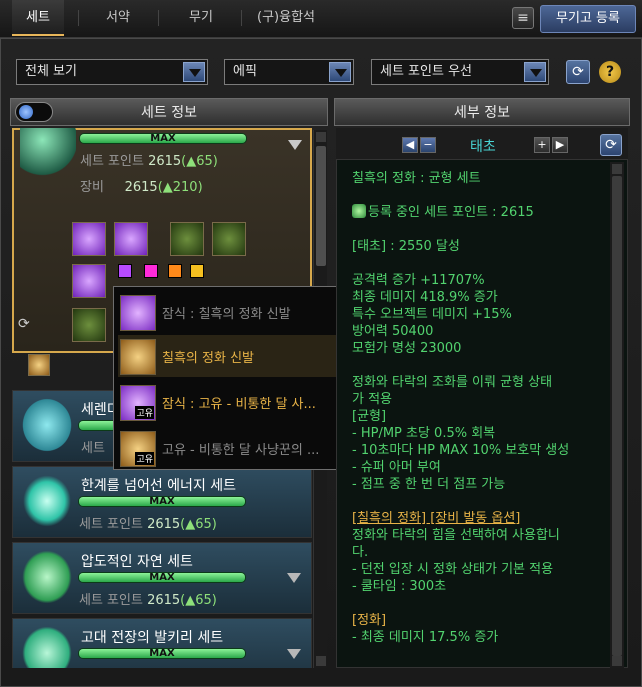  I want to click on set-name: 압도적인 자연 세트, so click(137, 562).